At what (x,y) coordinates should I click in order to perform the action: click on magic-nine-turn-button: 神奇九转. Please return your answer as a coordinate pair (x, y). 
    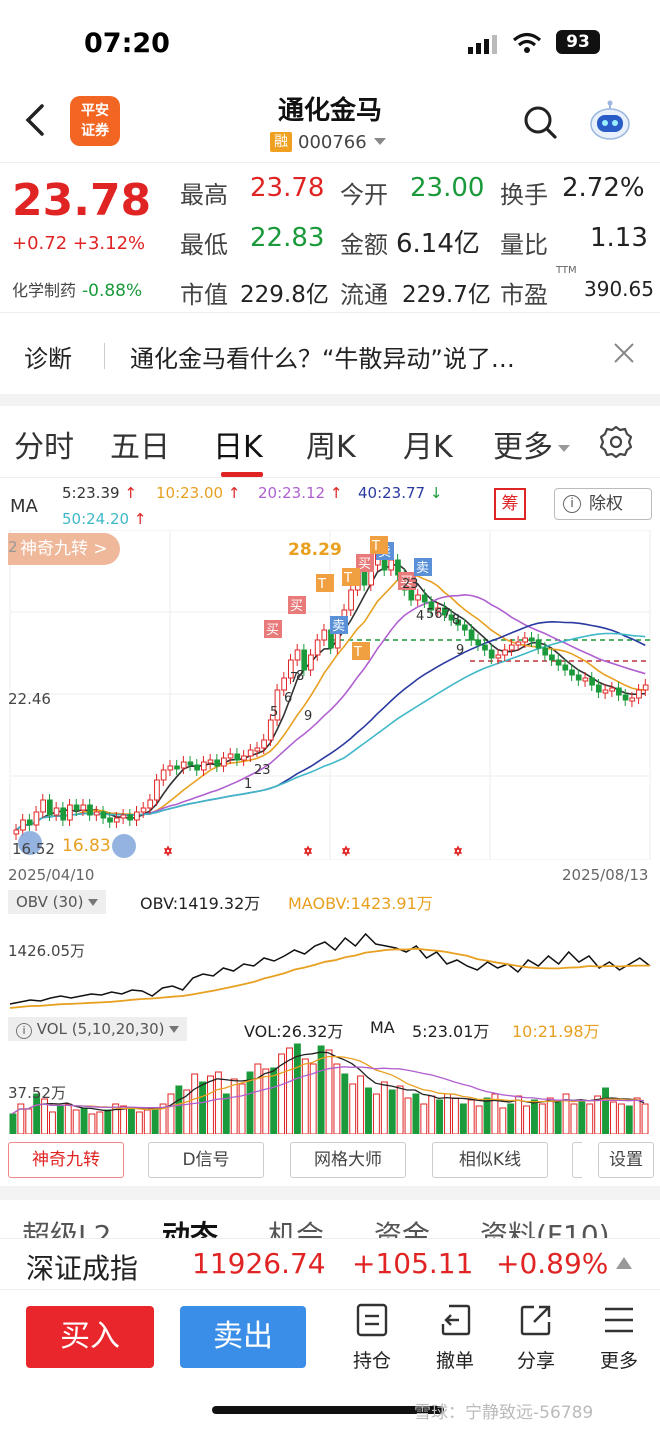
    Looking at the image, I should click on (66, 1160).